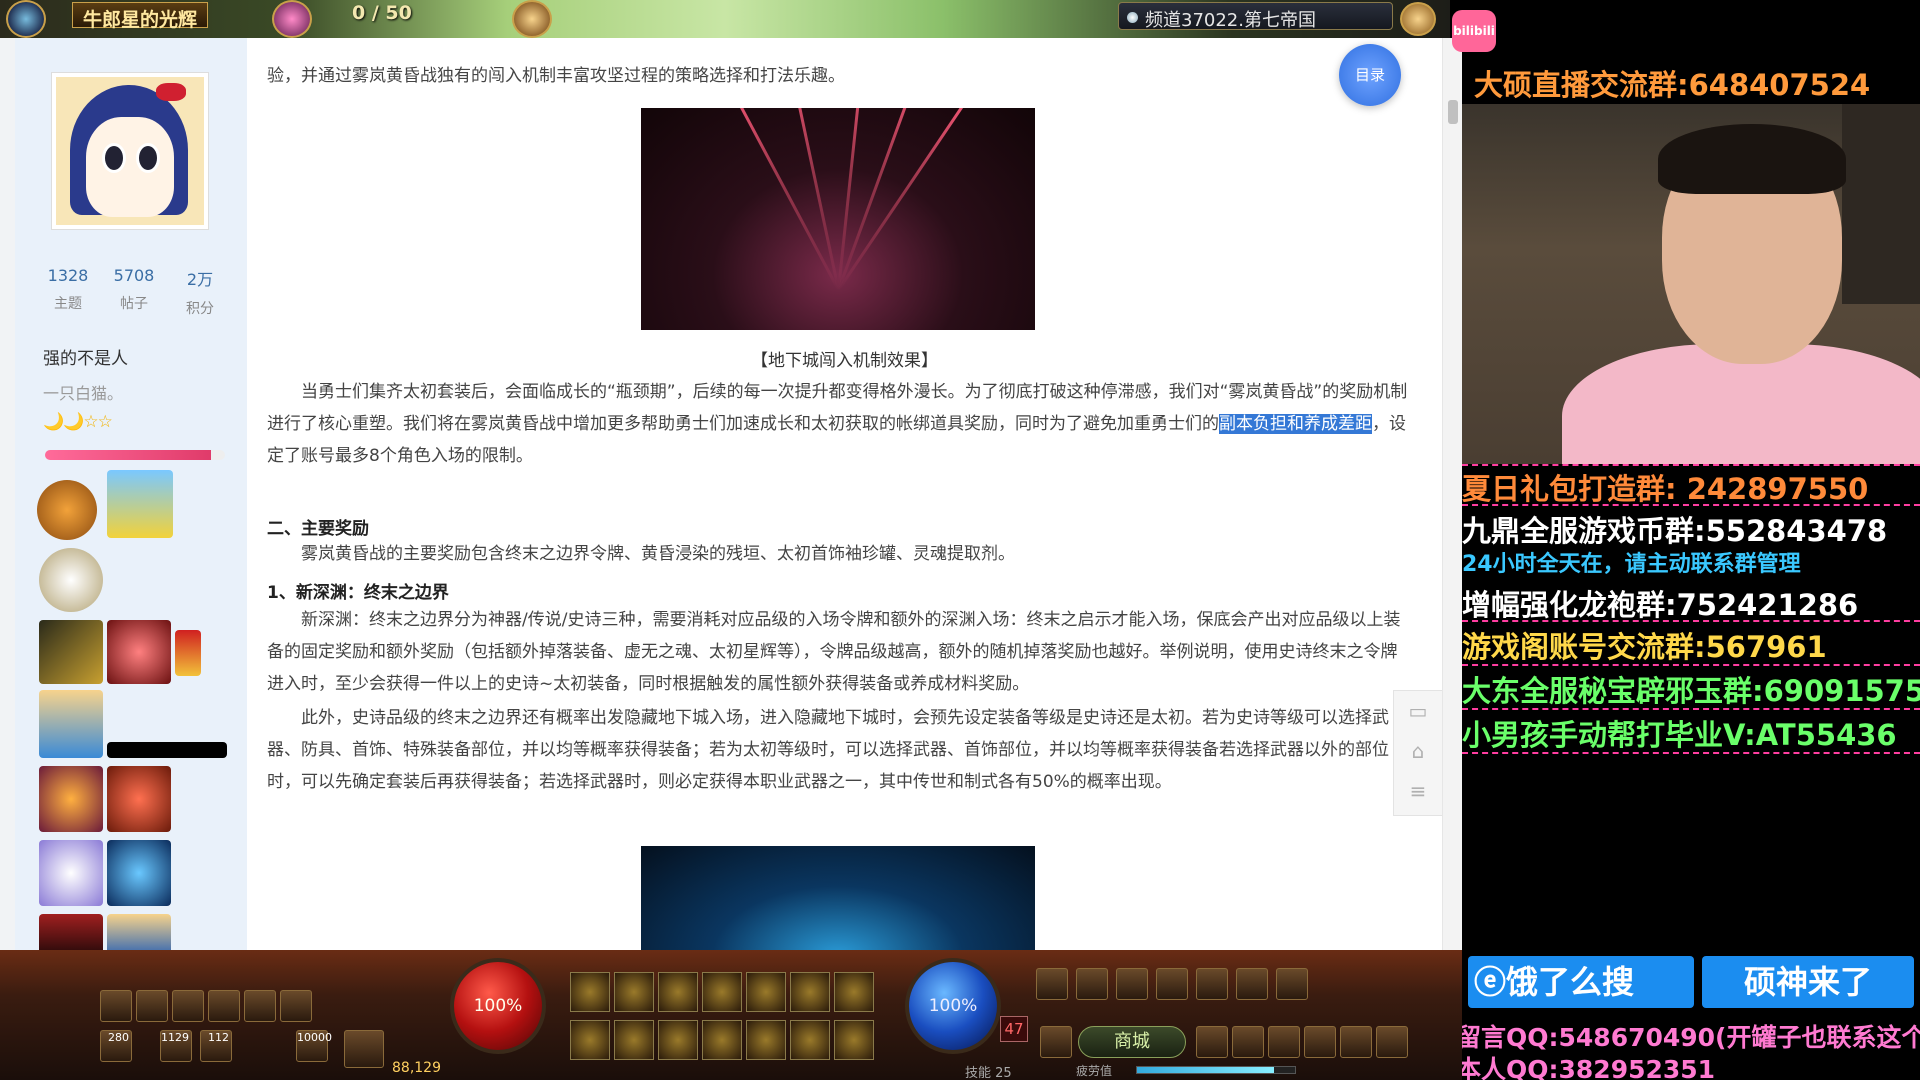  What do you see at coordinates (838, 898) in the screenshot?
I see `abyss-image` at bounding box center [838, 898].